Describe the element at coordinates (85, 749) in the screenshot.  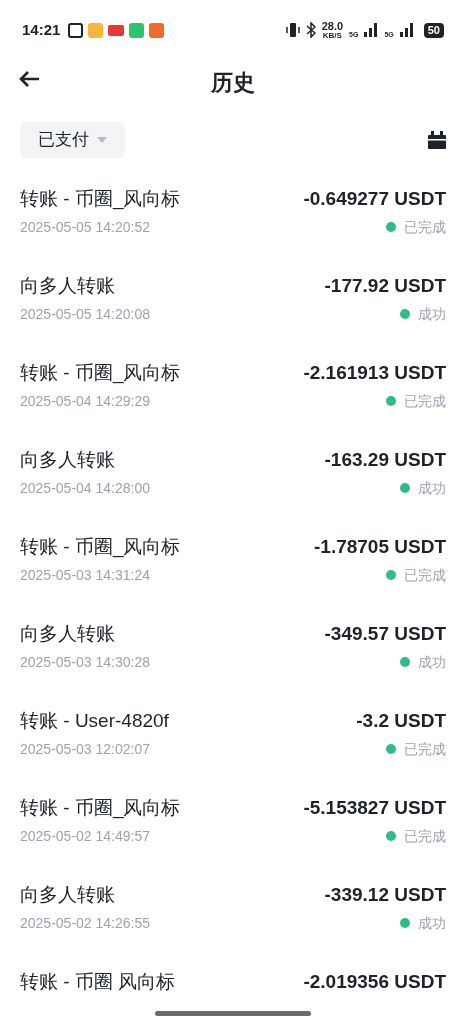
I see `transaction-date: 2025-05-03 12:02:07` at that location.